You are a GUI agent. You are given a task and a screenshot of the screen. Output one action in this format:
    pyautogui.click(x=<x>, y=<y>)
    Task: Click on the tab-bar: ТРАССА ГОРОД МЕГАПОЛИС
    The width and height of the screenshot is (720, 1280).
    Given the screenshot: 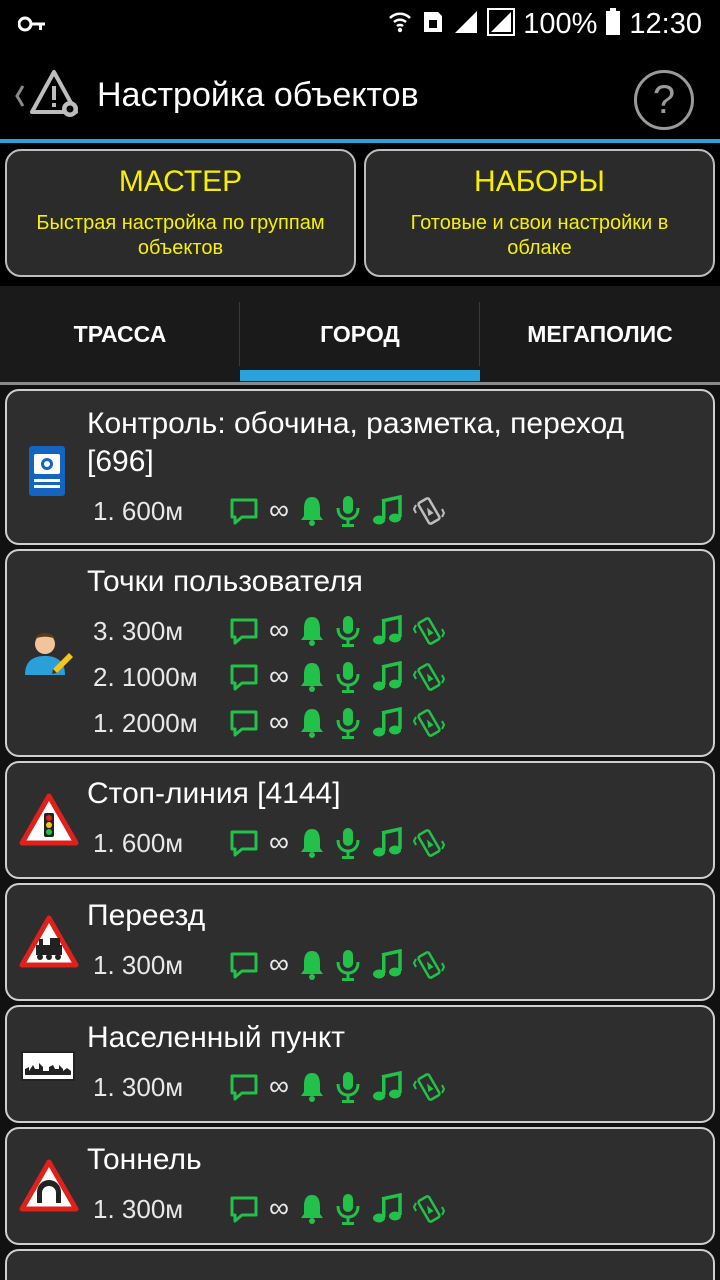 What is the action you would take?
    pyautogui.click(x=360, y=334)
    